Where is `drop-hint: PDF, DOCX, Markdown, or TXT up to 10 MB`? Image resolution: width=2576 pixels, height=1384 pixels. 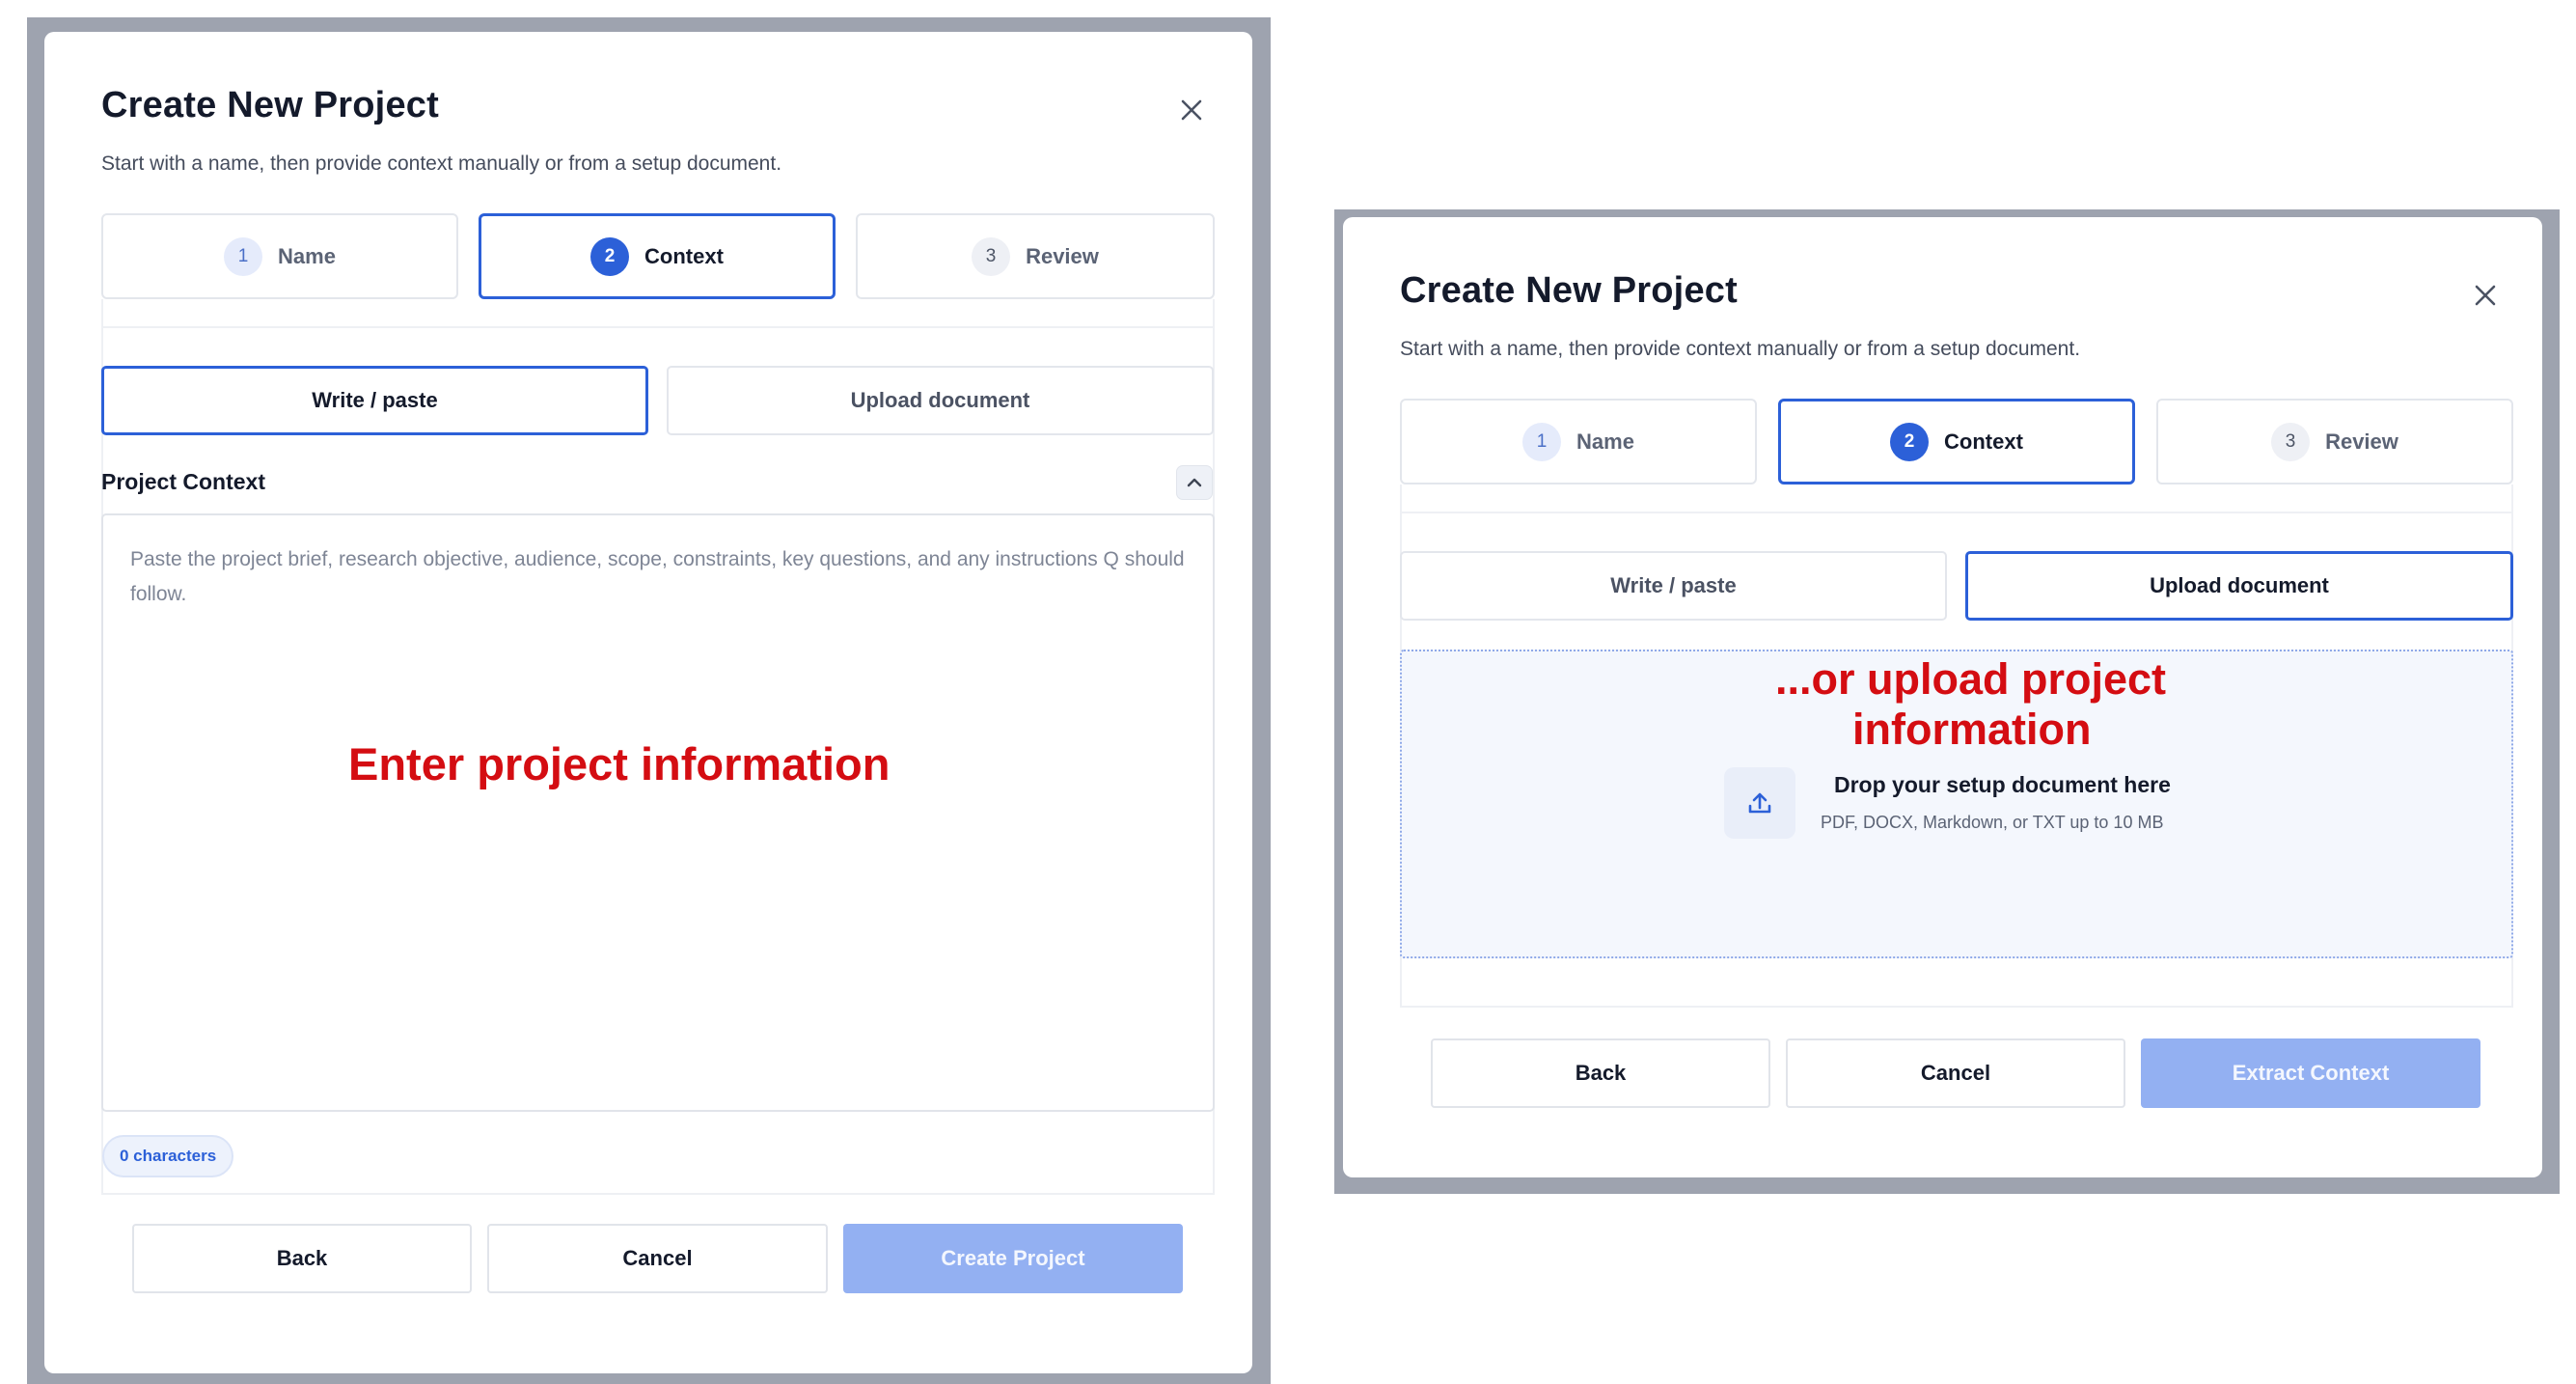
drop-hint: PDF, DOCX, Markdown, or TXT up to 10 MB is located at coordinates (1993, 823).